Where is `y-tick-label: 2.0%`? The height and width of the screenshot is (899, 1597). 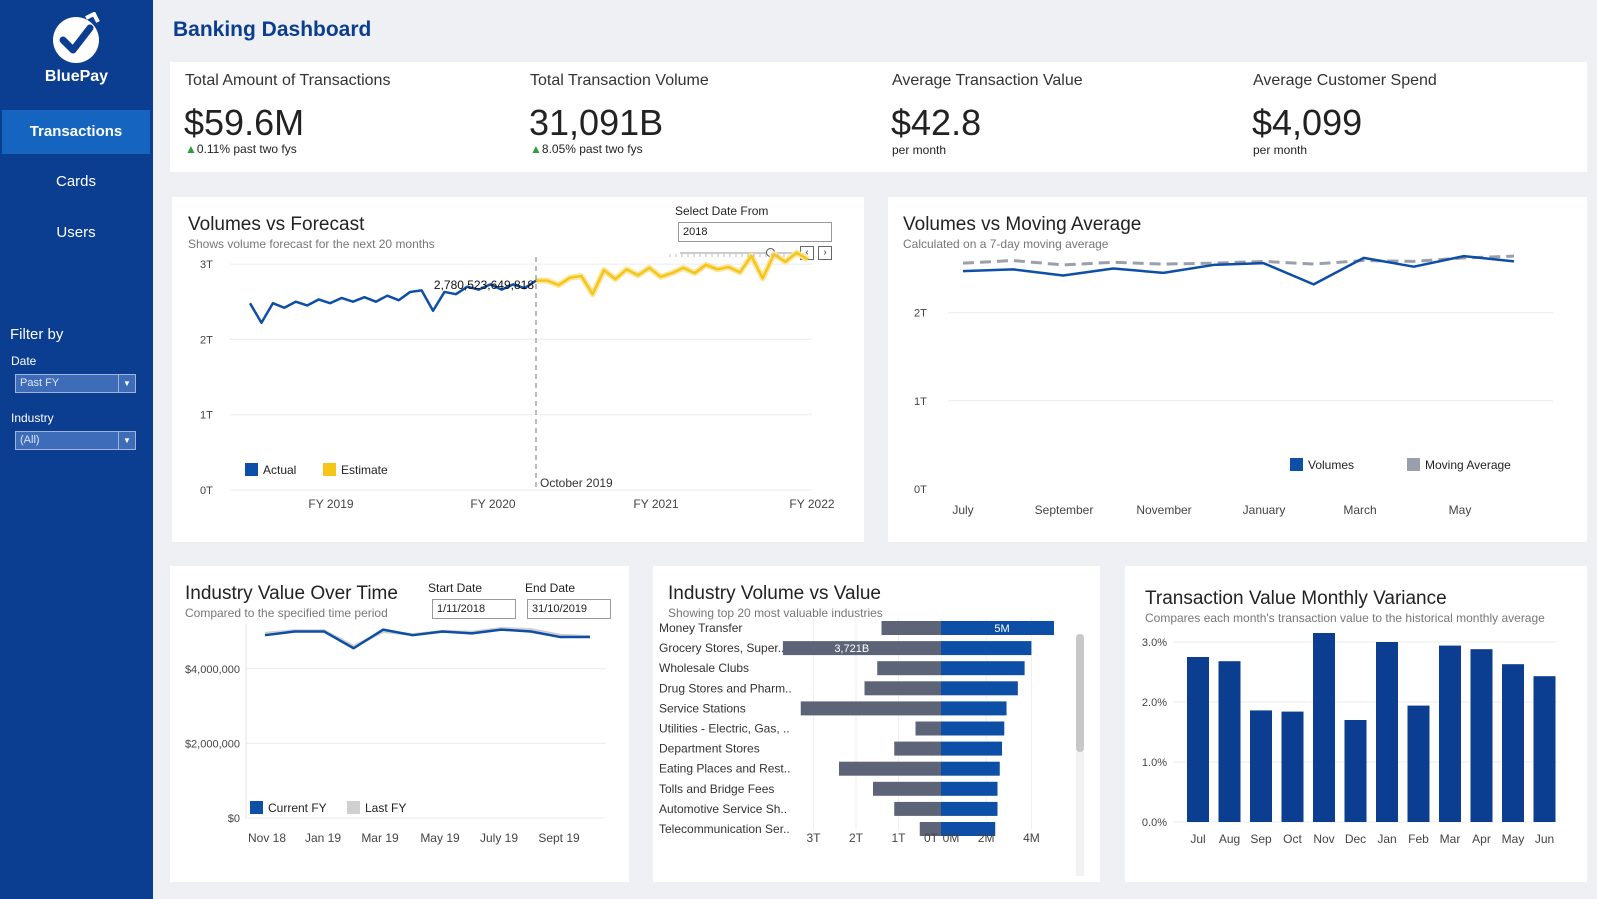
y-tick-label: 2.0% is located at coordinates (1154, 703).